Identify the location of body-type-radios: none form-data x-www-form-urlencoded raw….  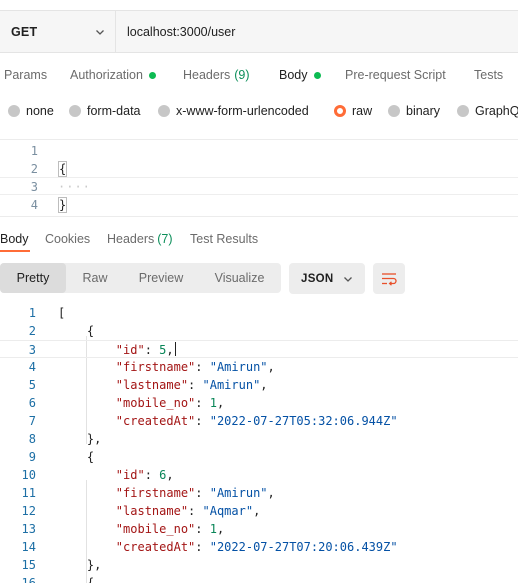
(259, 111).